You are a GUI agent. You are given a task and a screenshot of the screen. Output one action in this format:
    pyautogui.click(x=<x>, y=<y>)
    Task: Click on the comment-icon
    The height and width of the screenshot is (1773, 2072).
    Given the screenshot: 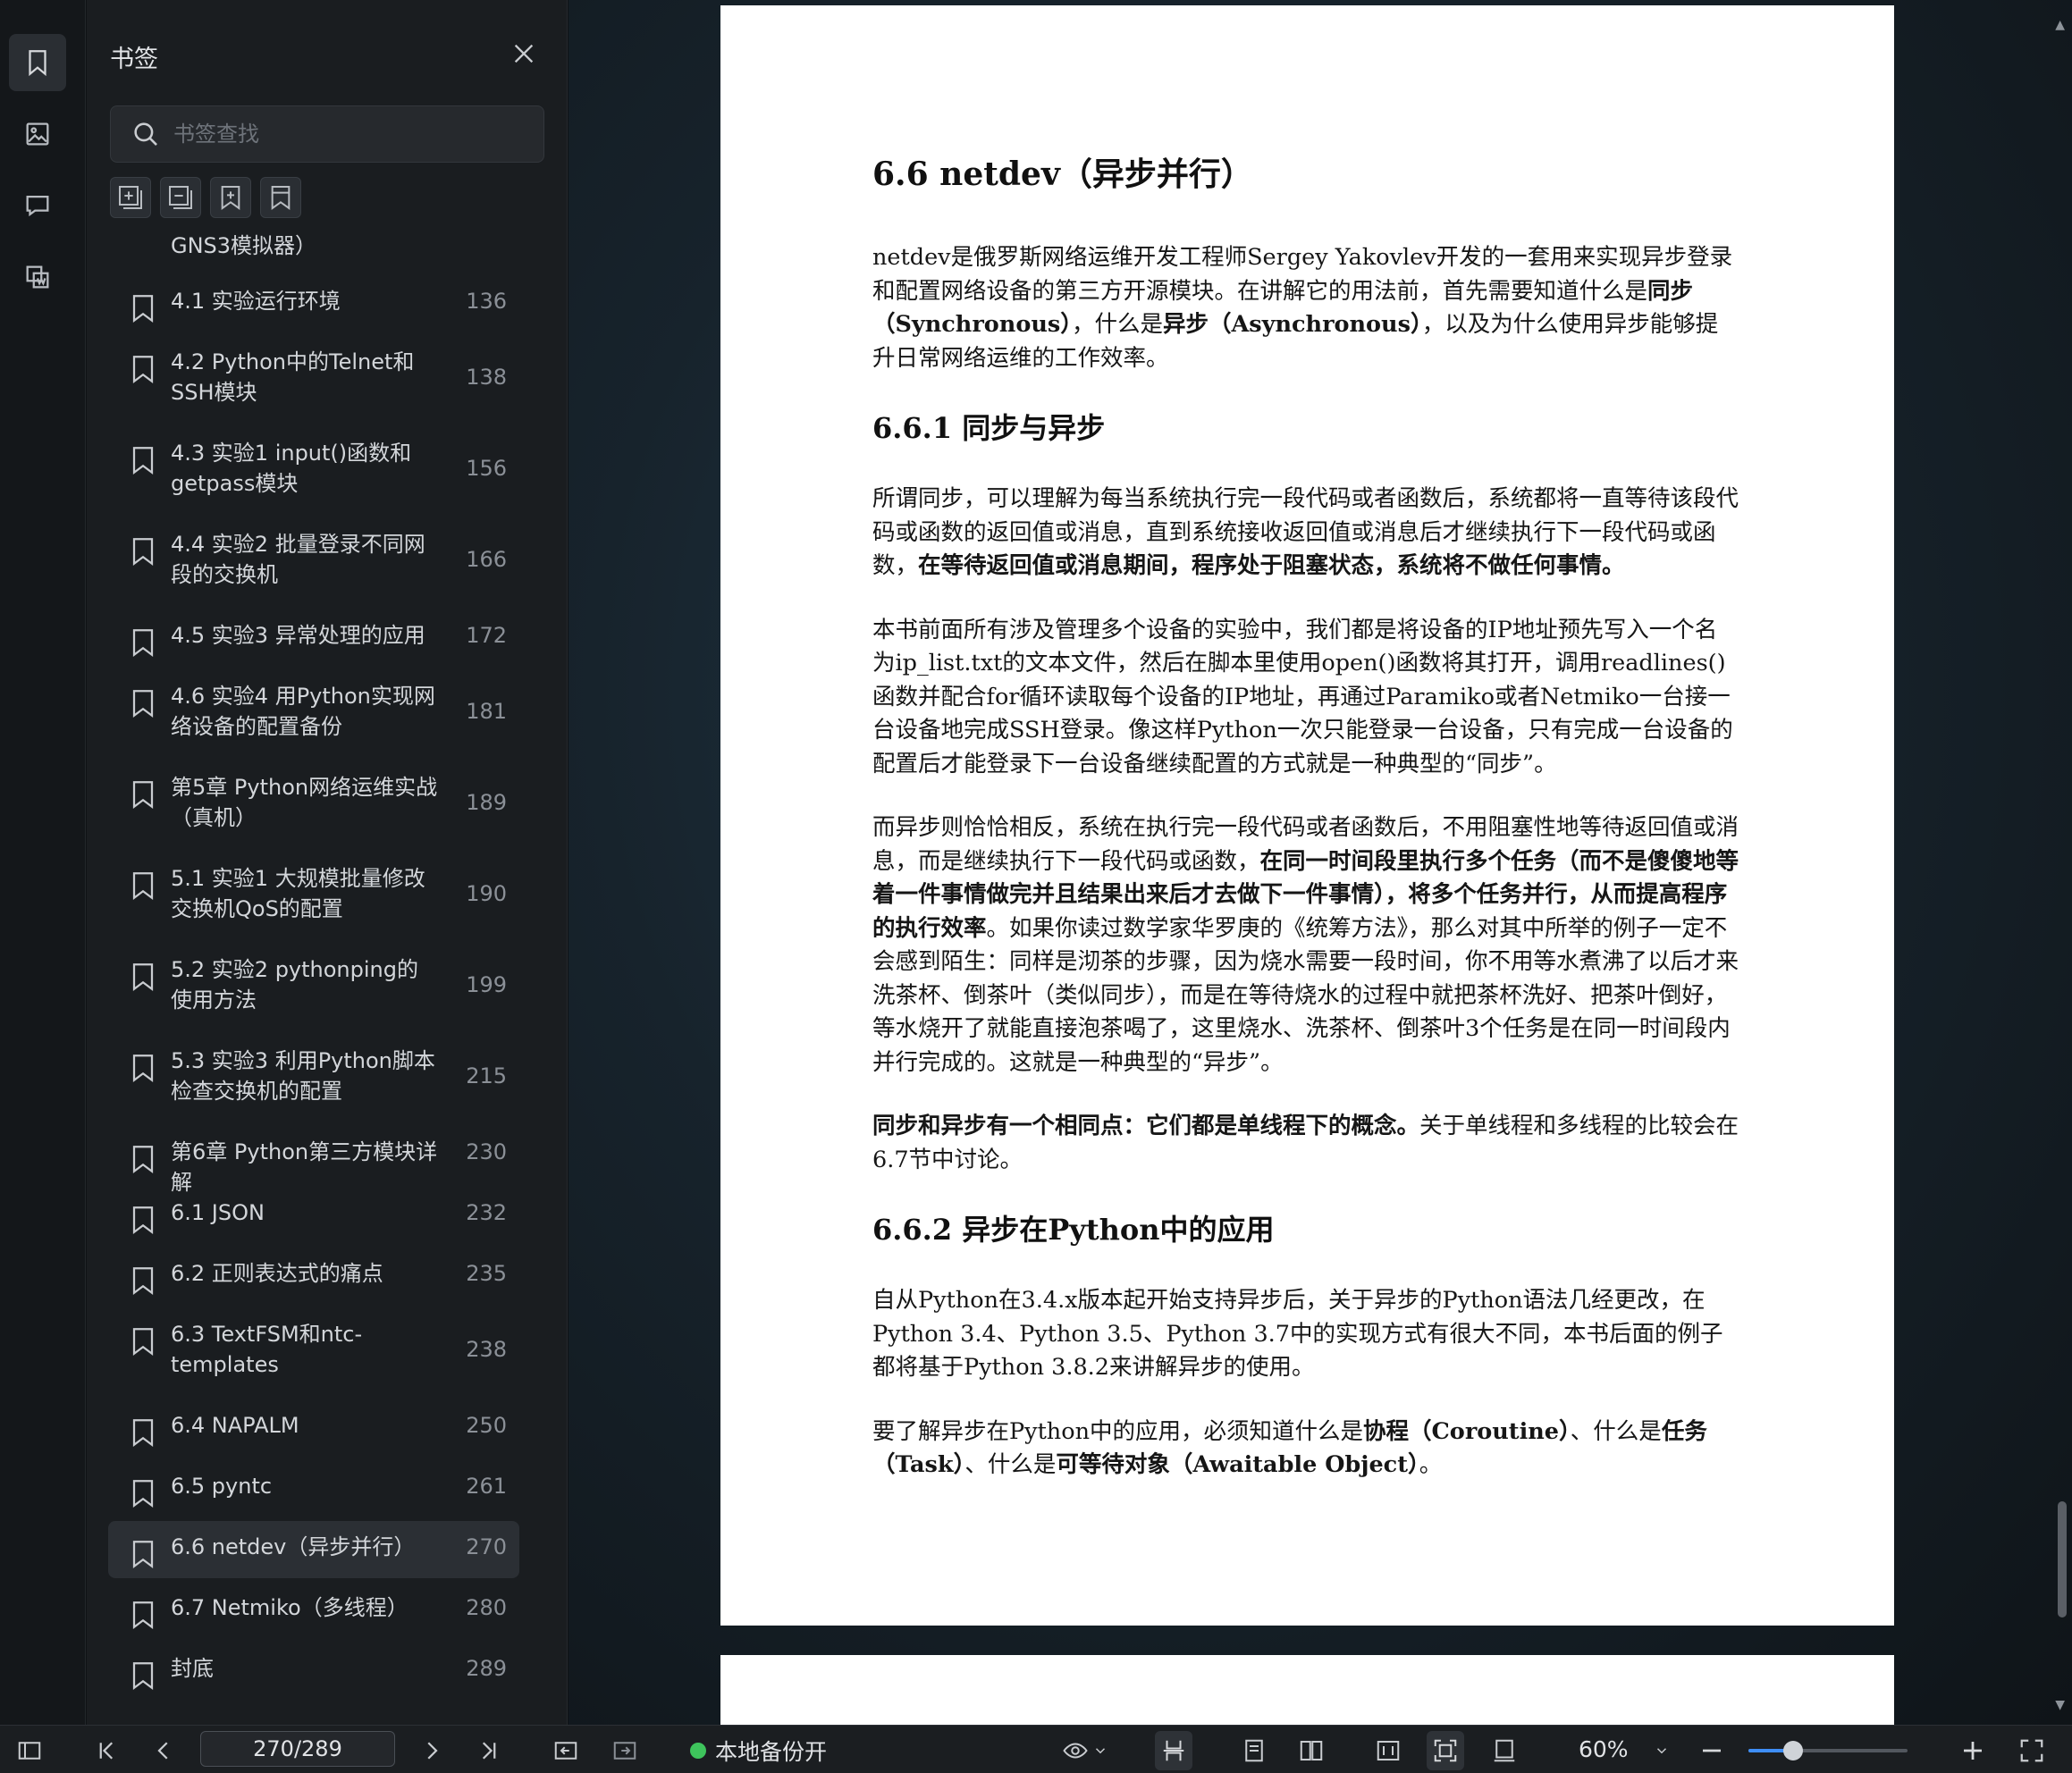 What is the action you would take?
    pyautogui.click(x=37, y=206)
    